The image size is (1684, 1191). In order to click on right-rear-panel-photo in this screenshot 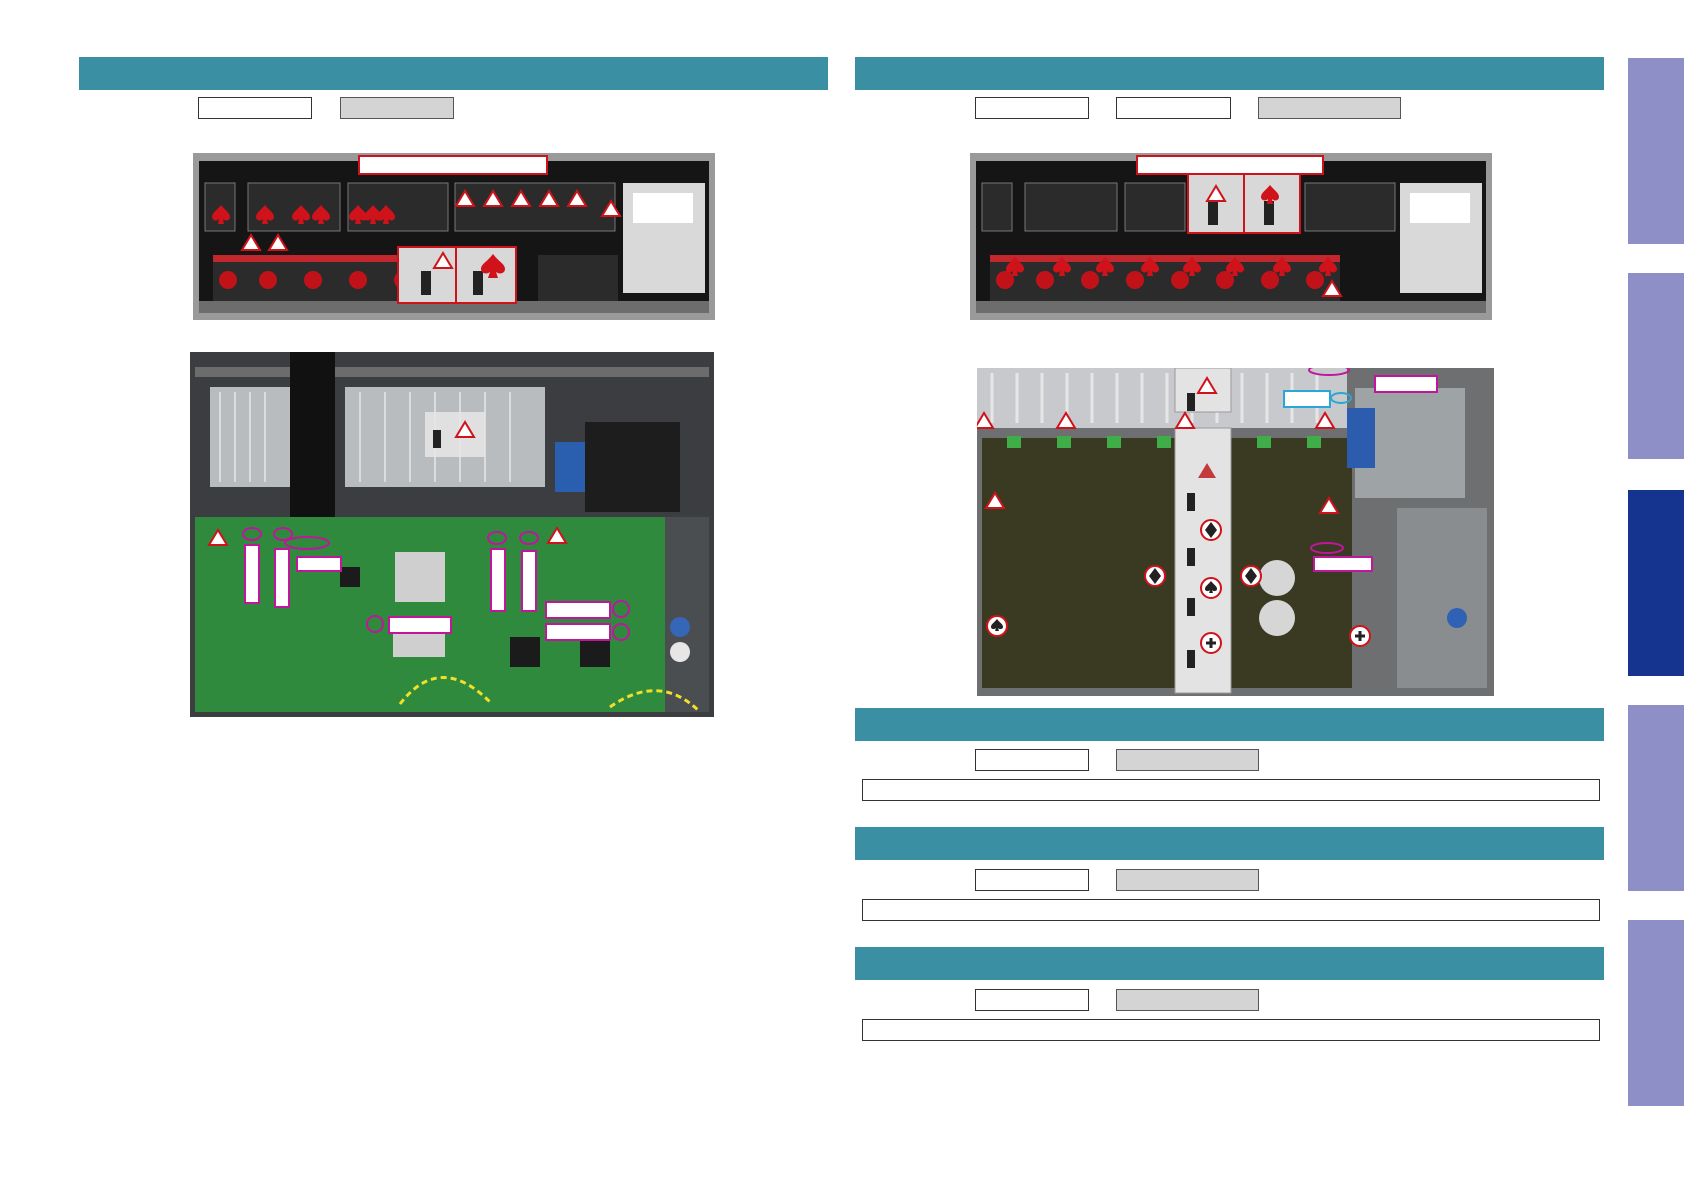, I will do `click(1231, 236)`.